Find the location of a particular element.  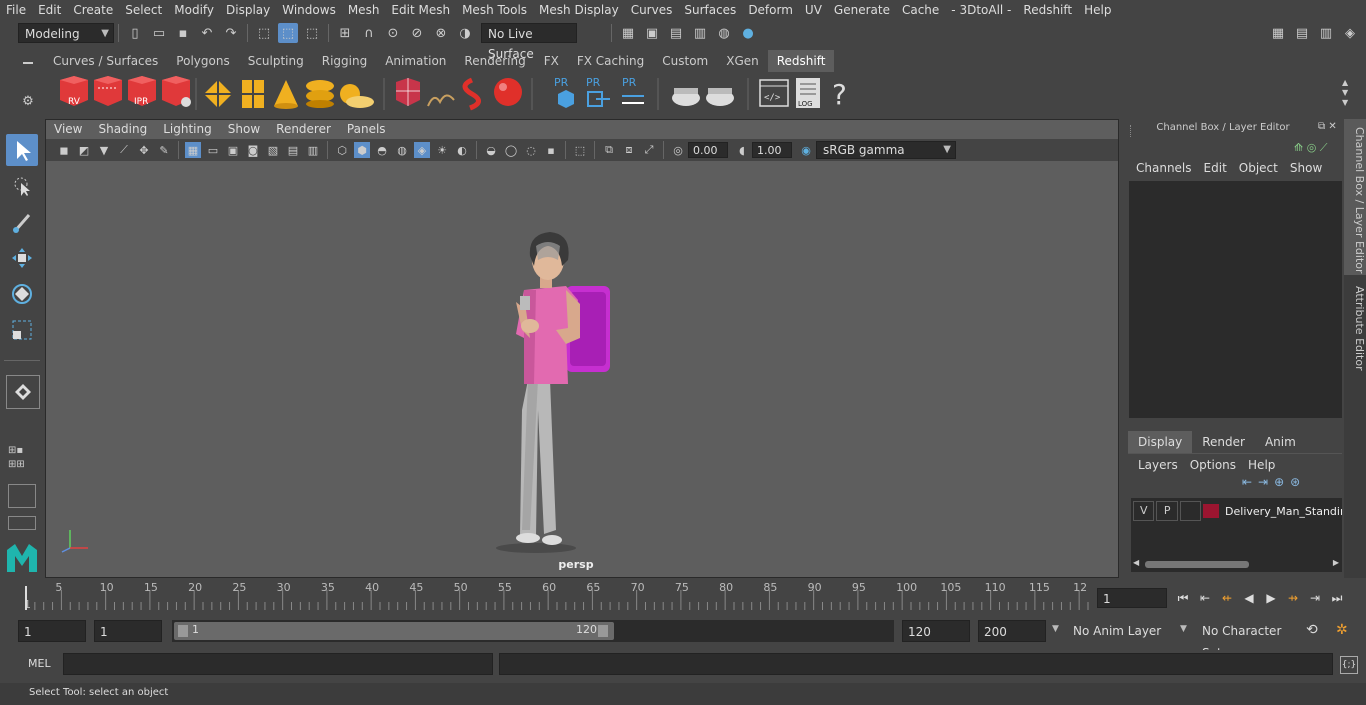

step-back-icon: ⇤ is located at coordinates (1205, 598).